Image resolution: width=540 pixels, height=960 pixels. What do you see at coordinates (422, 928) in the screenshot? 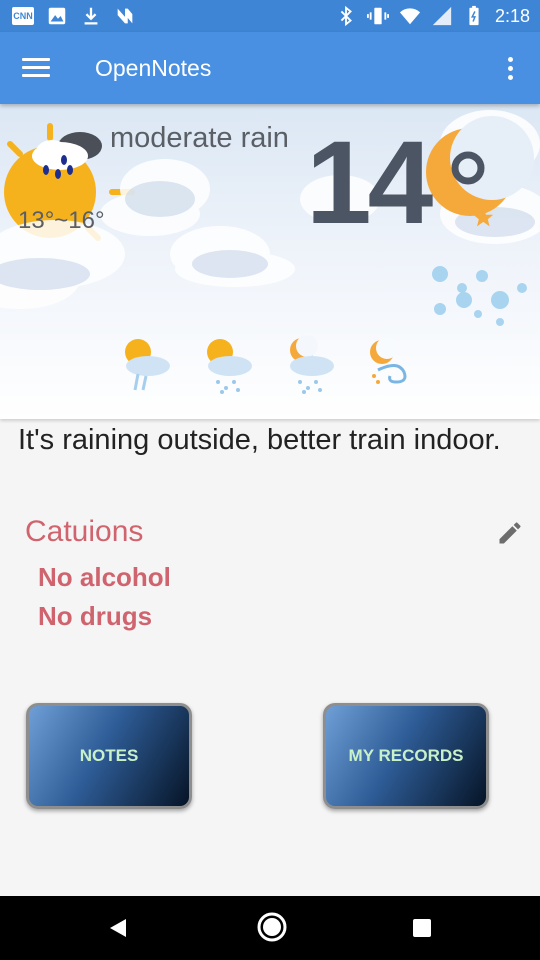
I see `recent-apps-icon` at bounding box center [422, 928].